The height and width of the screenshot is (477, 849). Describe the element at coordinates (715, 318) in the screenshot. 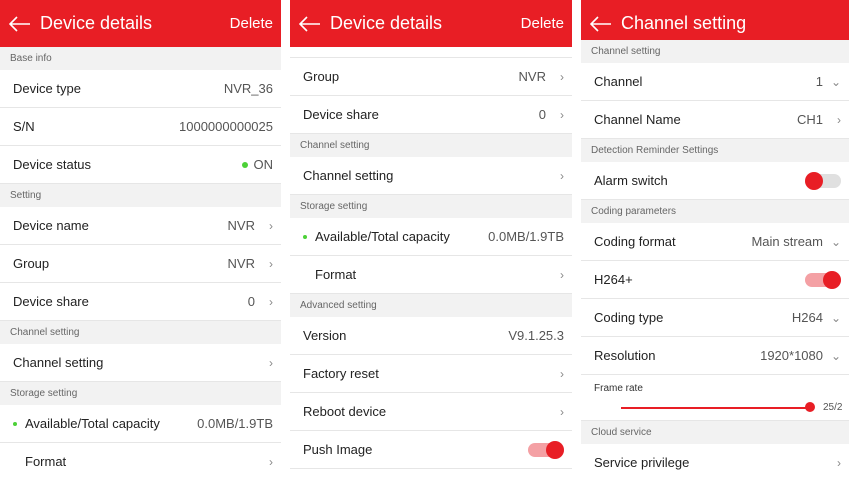

I see `coding-type-row: Coding type H264 ⌄` at that location.